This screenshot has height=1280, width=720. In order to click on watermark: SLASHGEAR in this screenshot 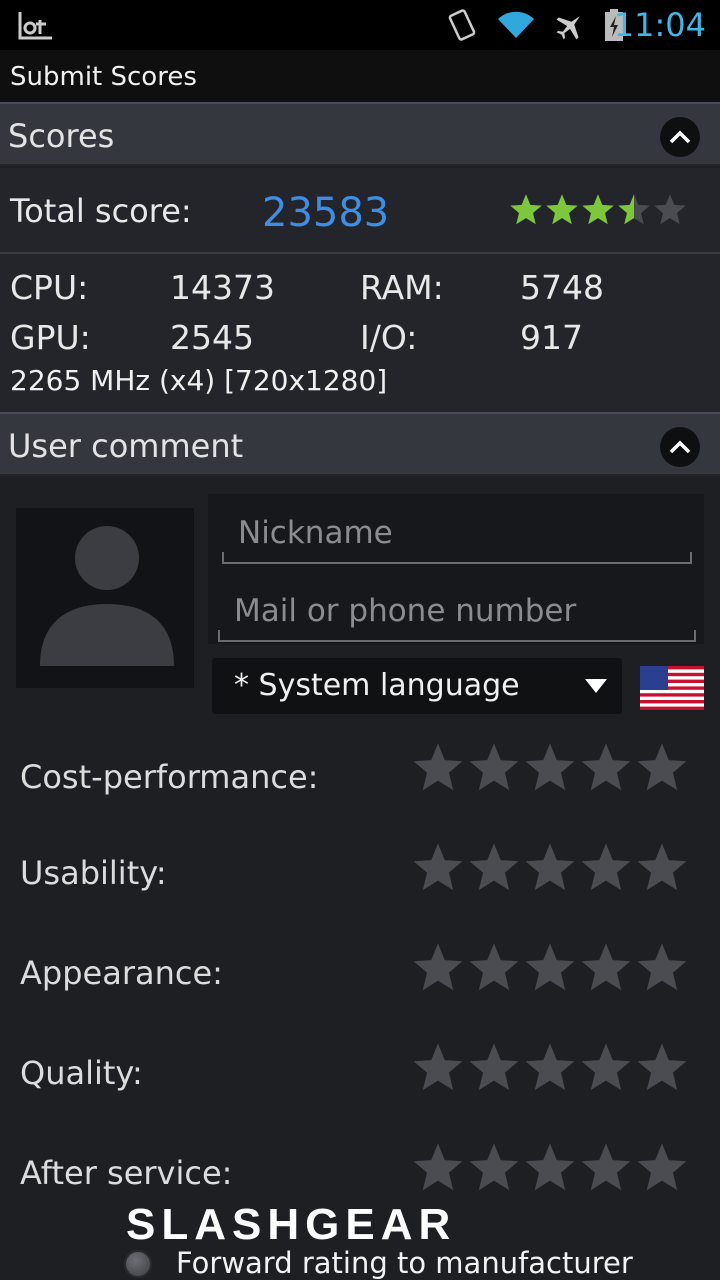, I will do `click(291, 1225)`.